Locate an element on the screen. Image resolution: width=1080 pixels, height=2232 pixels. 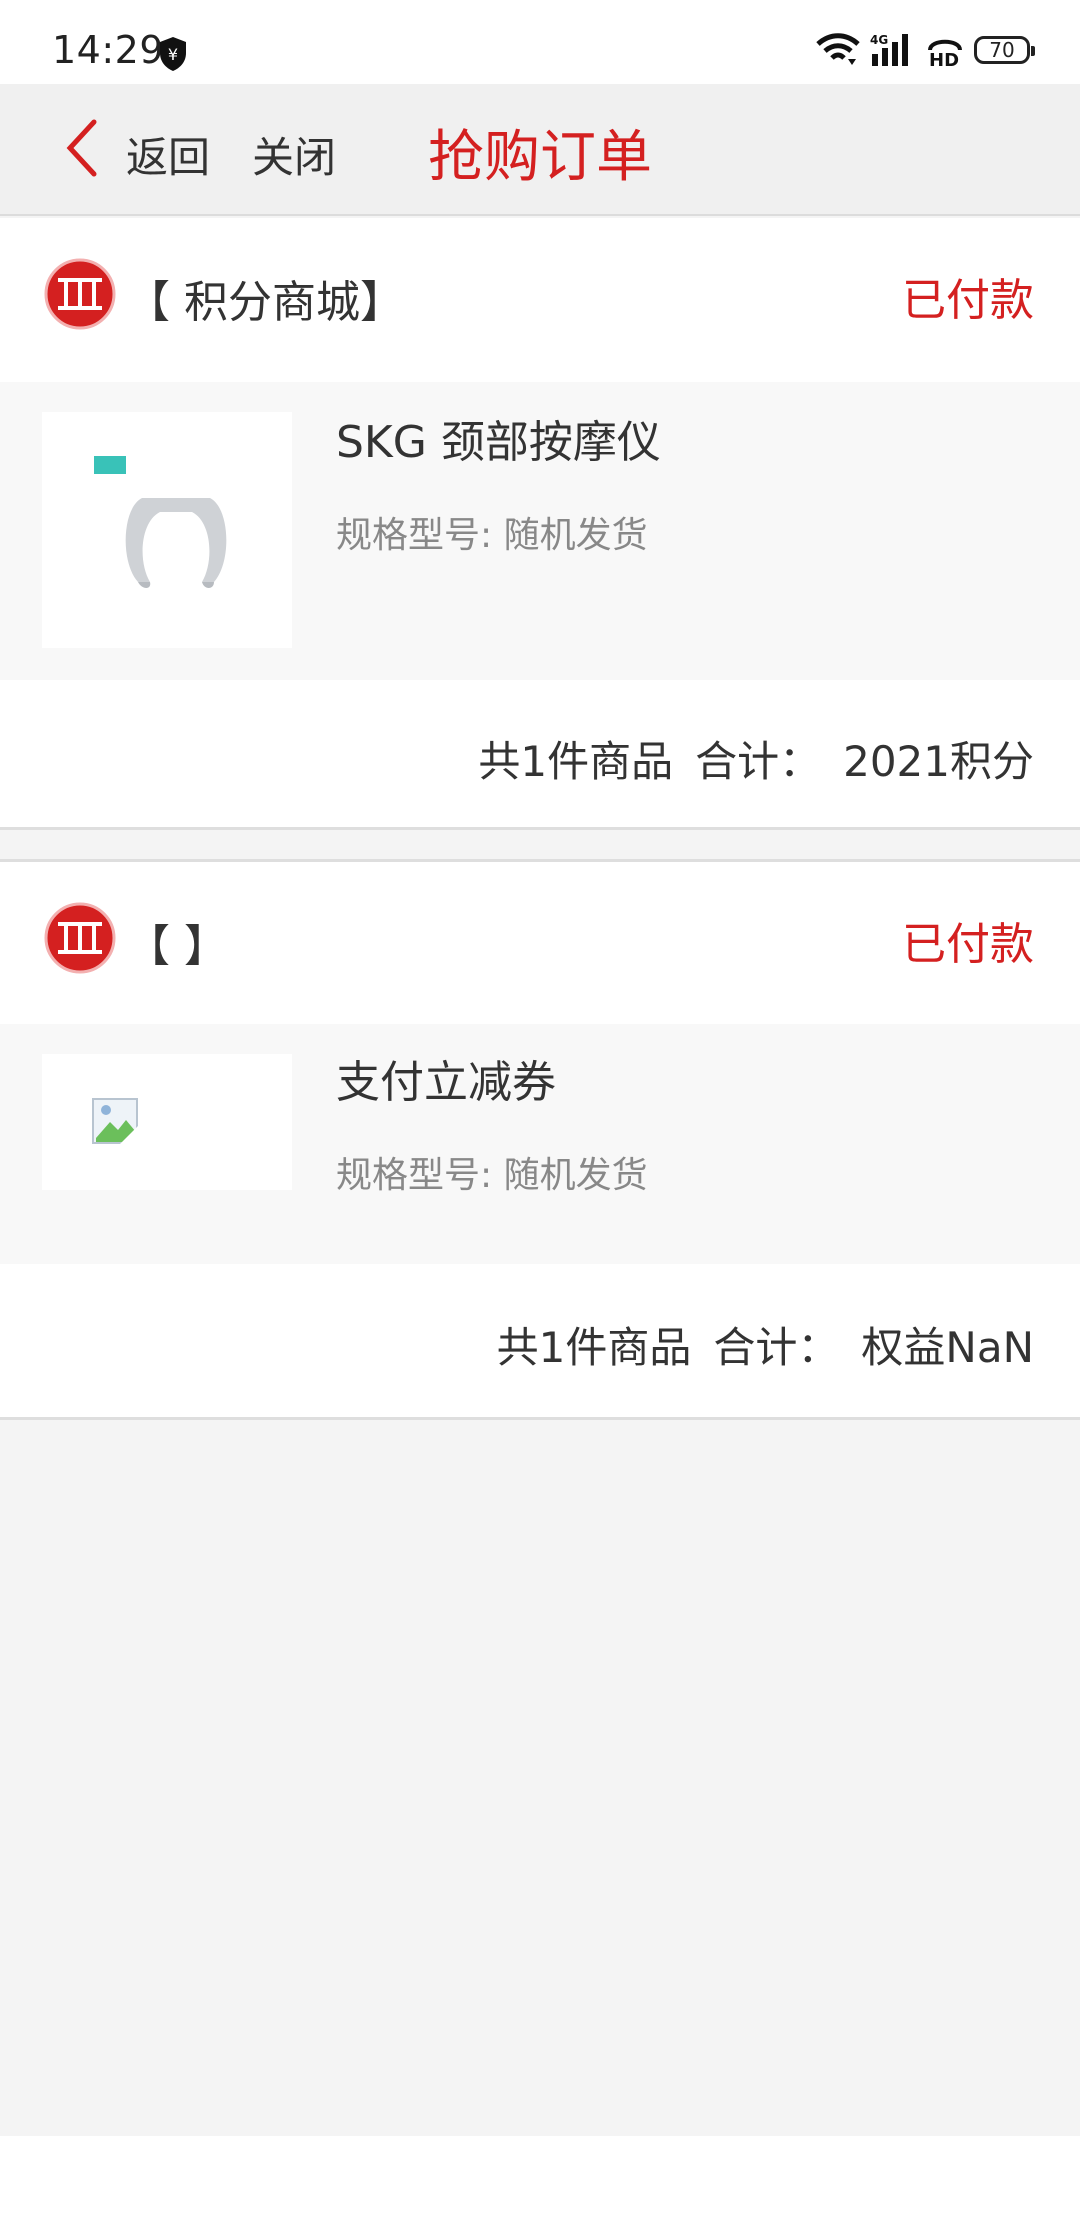
order-summary: 共1件商品 合计： 2021积分 is located at coordinates (745, 758).